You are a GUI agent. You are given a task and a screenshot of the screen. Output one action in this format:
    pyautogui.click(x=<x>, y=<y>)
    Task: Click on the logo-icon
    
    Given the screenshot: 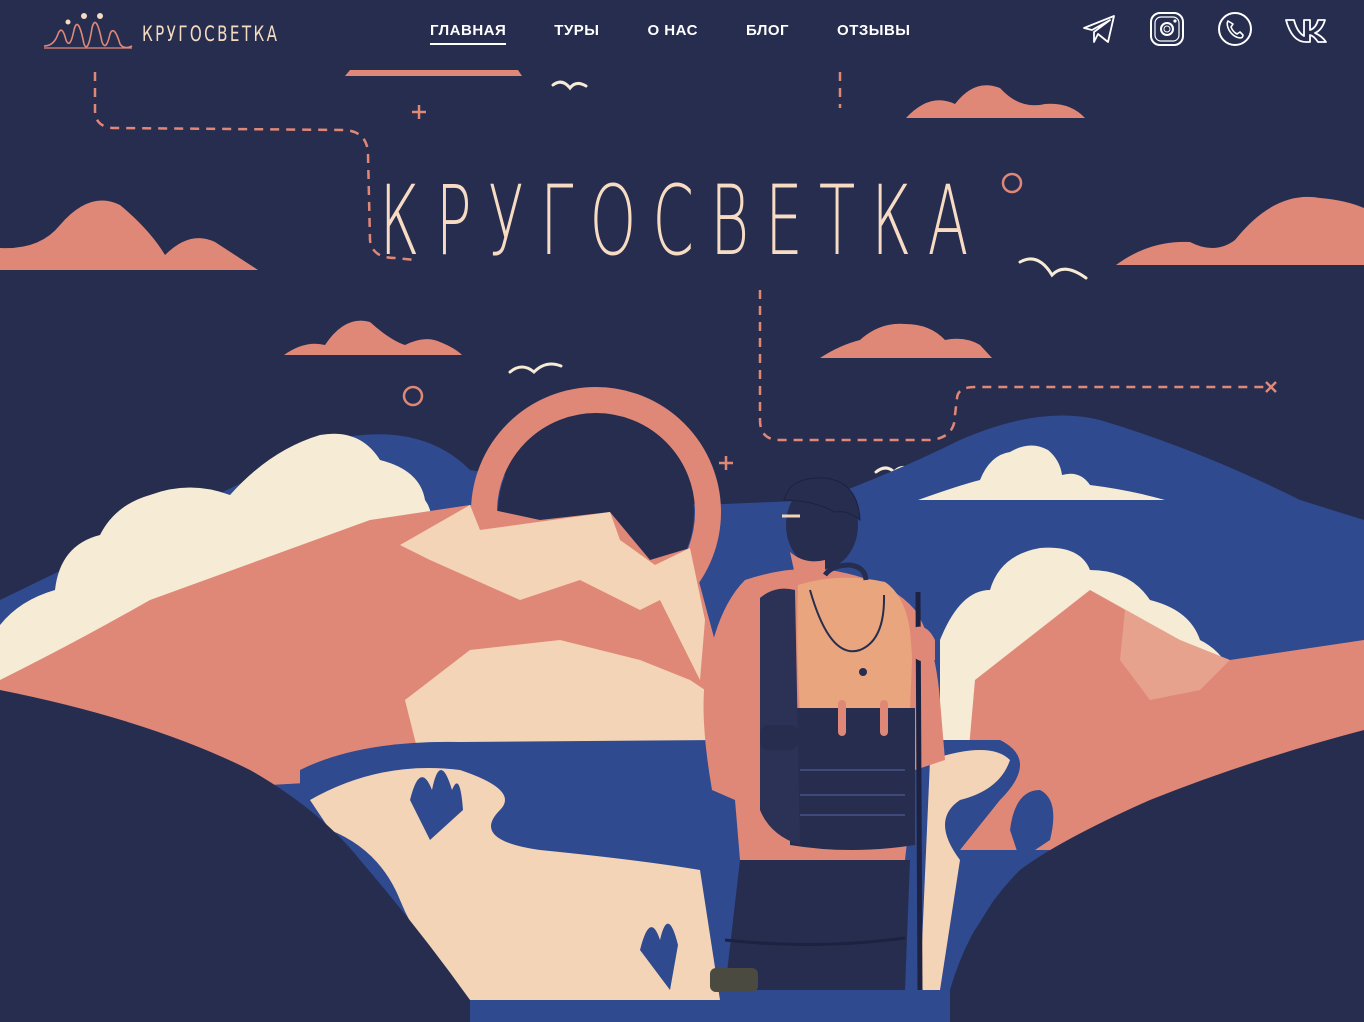 What is the action you would take?
    pyautogui.click(x=88, y=31)
    